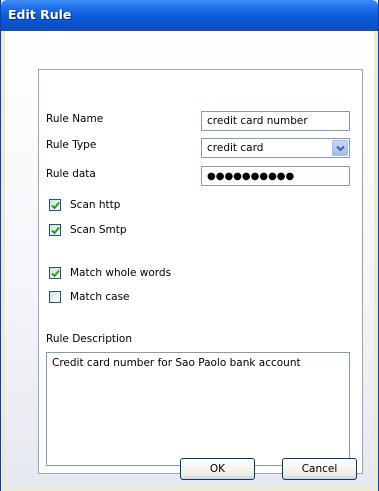  What do you see at coordinates (235, 148) in the screenshot?
I see `rule-type-value: credit card` at bounding box center [235, 148].